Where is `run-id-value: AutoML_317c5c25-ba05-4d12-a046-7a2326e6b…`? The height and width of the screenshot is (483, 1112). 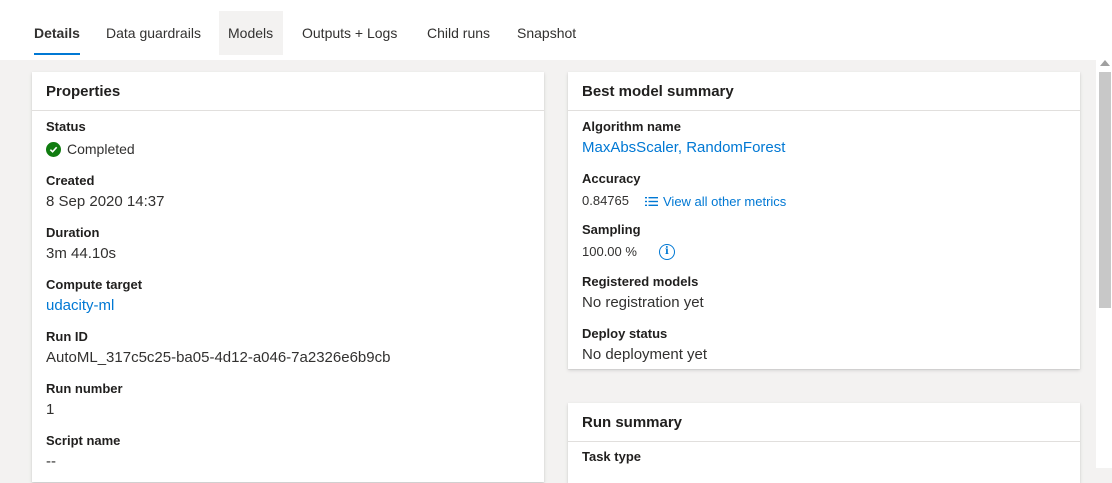
run-id-value: AutoML_317c5c25-ba05-4d12-a046-7a2326e6b… is located at coordinates (218, 357).